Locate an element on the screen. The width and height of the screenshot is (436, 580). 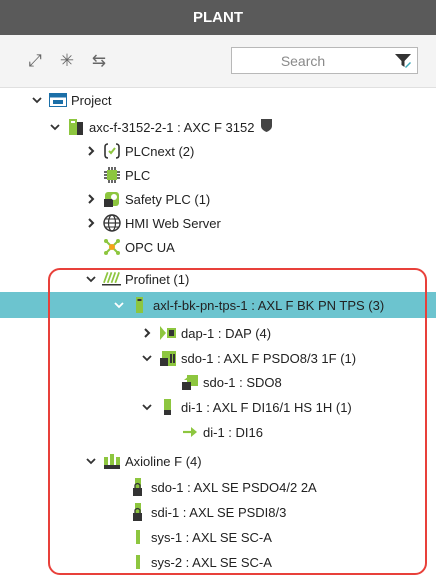
tree-item-label: Axioline F (4) is located at coordinates (163, 461).